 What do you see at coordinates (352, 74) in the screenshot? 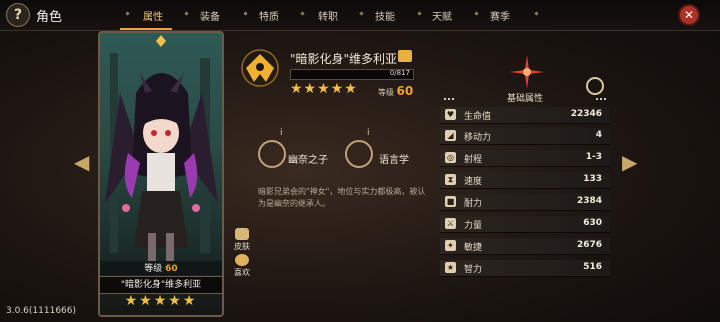
I see `xp-bar: 0/817` at bounding box center [352, 74].